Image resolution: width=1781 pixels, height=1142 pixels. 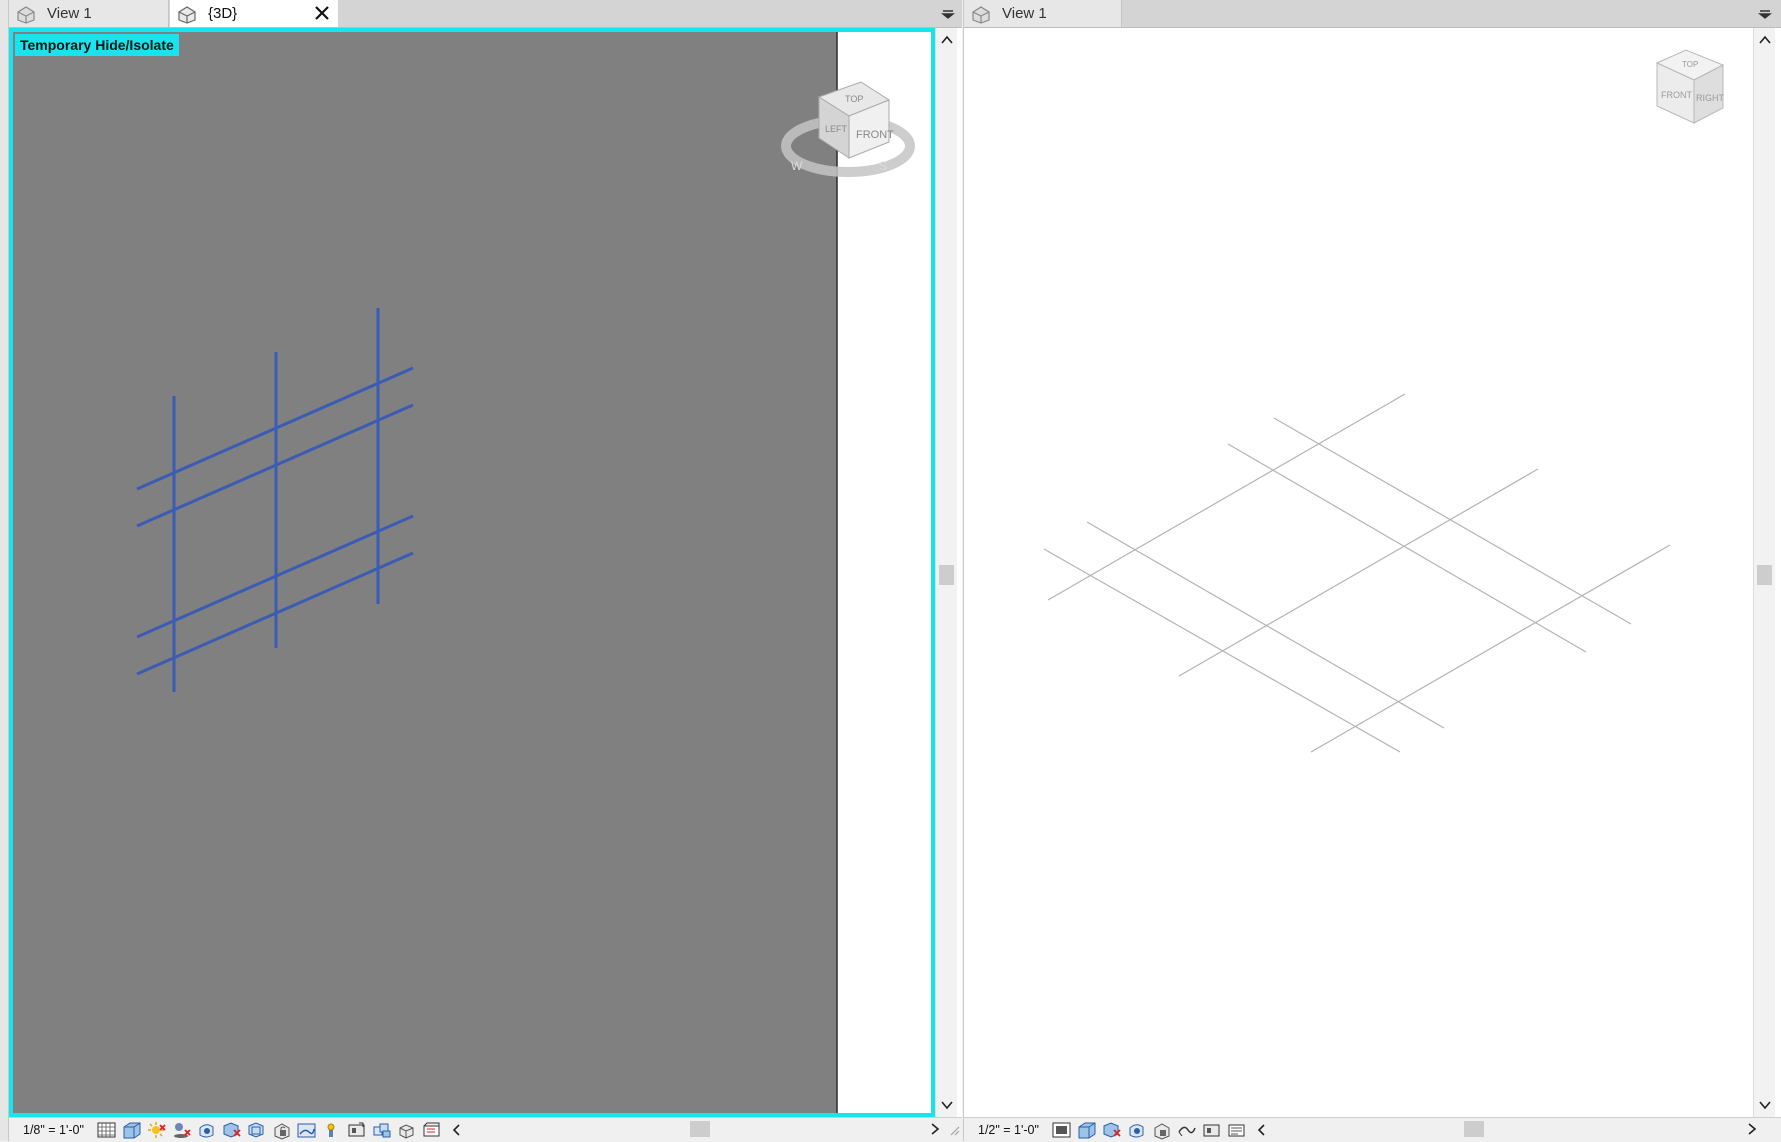 I want to click on left-horizontal-scrollbar, so click(x=710, y=1129).